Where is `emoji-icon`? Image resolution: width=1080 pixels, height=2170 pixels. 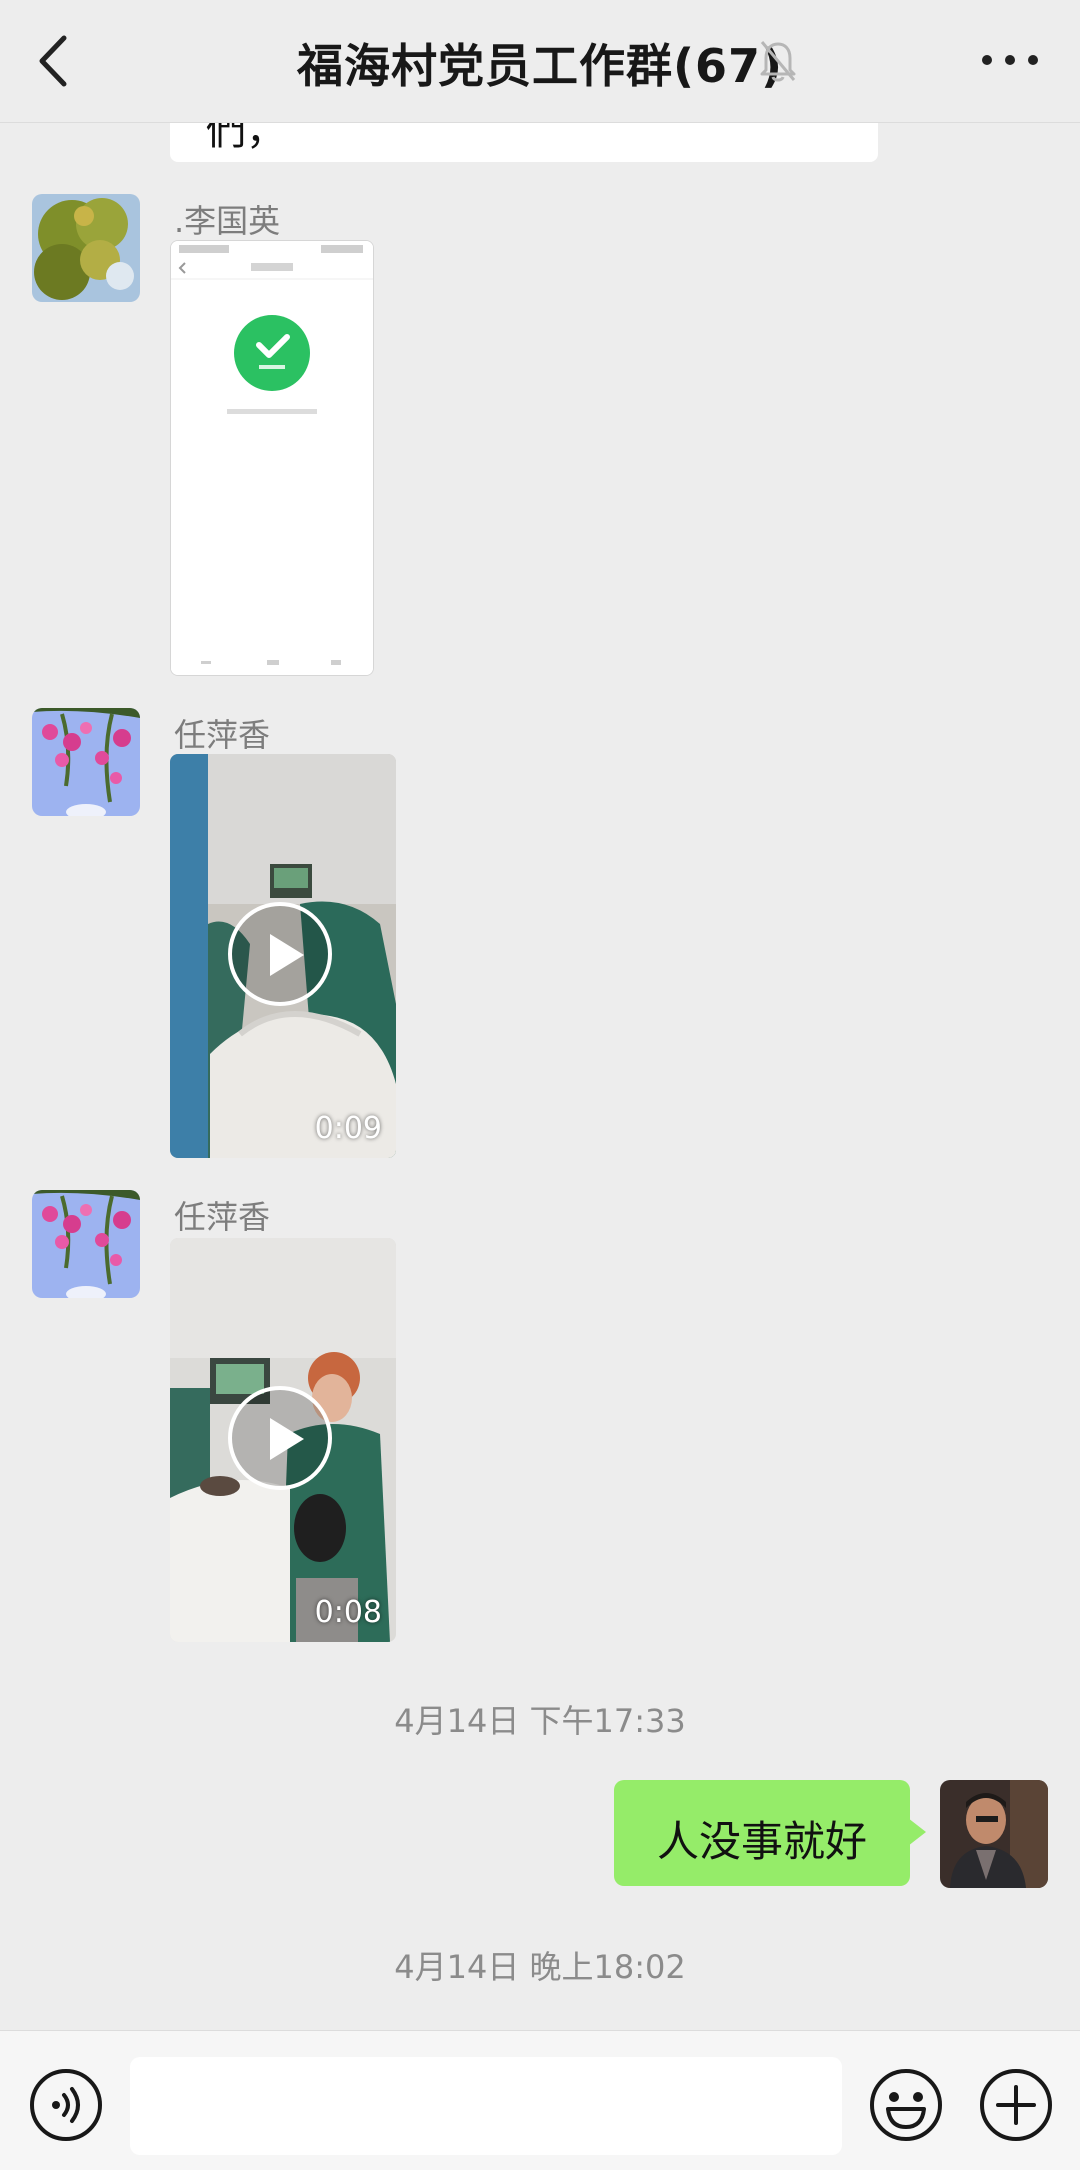 emoji-icon is located at coordinates (906, 2105).